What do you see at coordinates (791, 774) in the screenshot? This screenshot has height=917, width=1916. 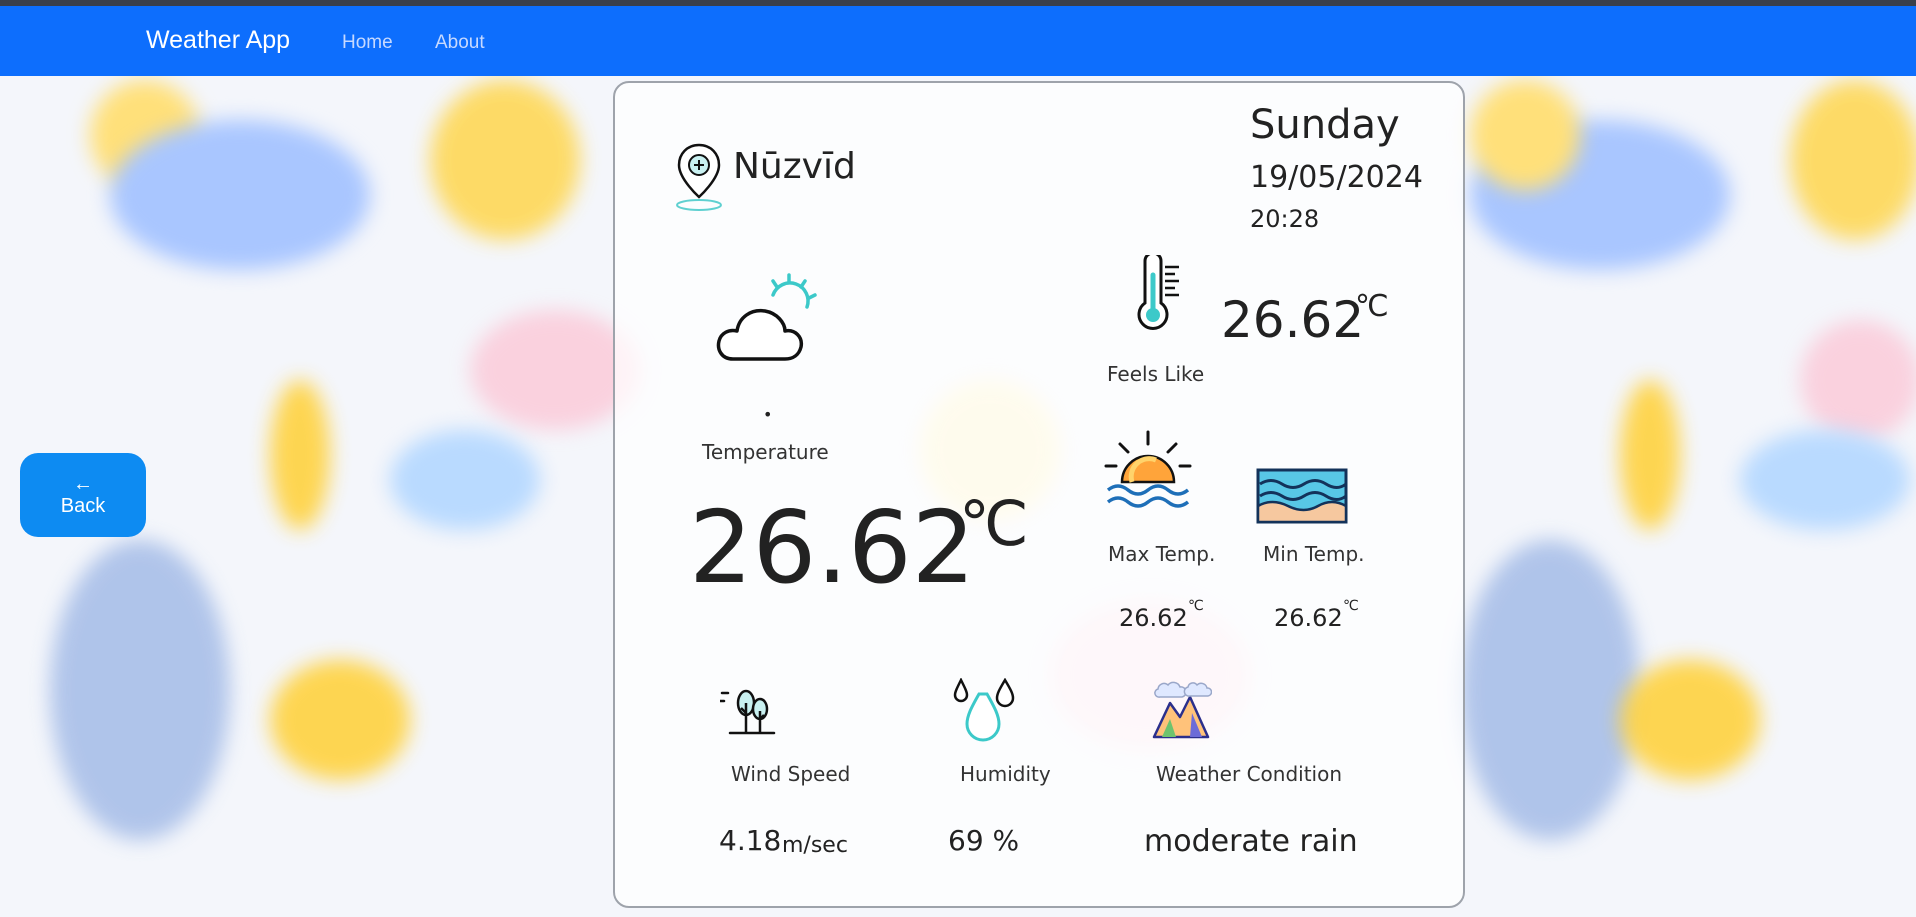 I see `wind-speed-label: Wind Speed` at bounding box center [791, 774].